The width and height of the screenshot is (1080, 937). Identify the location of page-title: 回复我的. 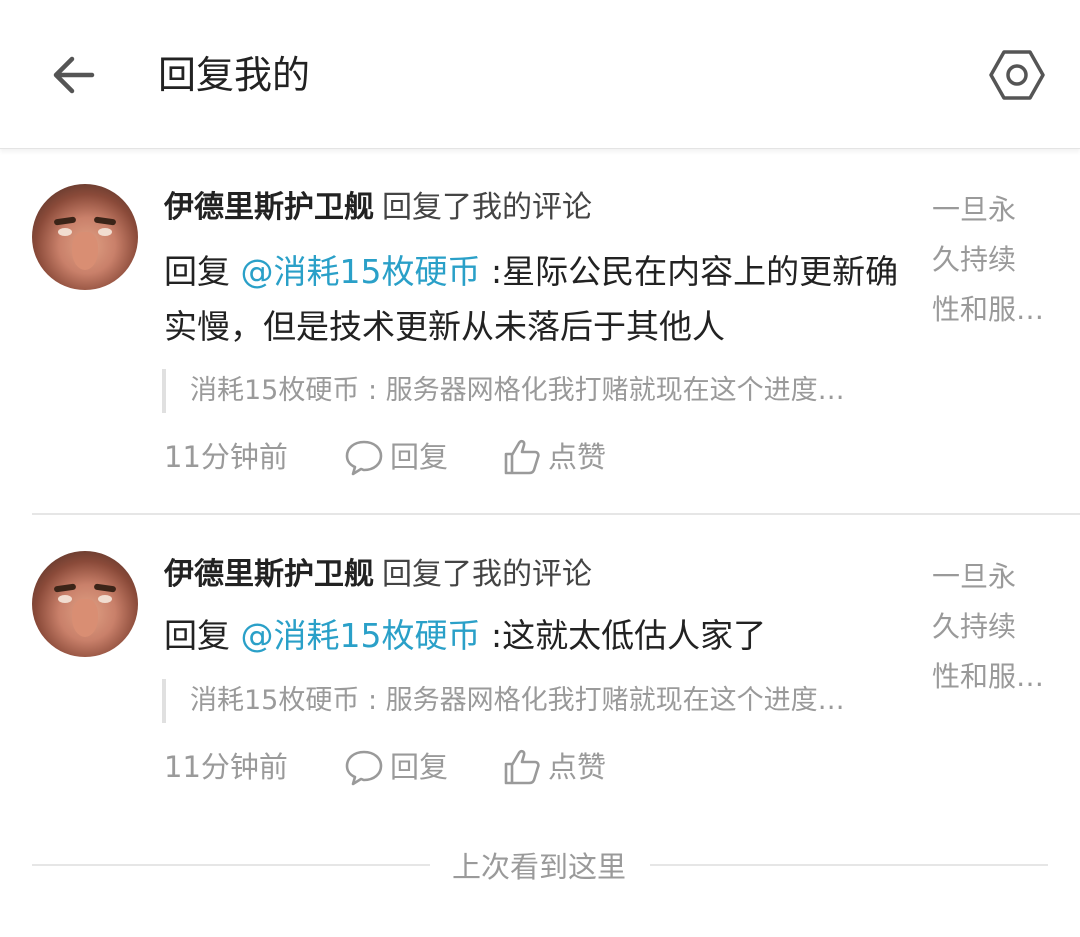
(234, 75).